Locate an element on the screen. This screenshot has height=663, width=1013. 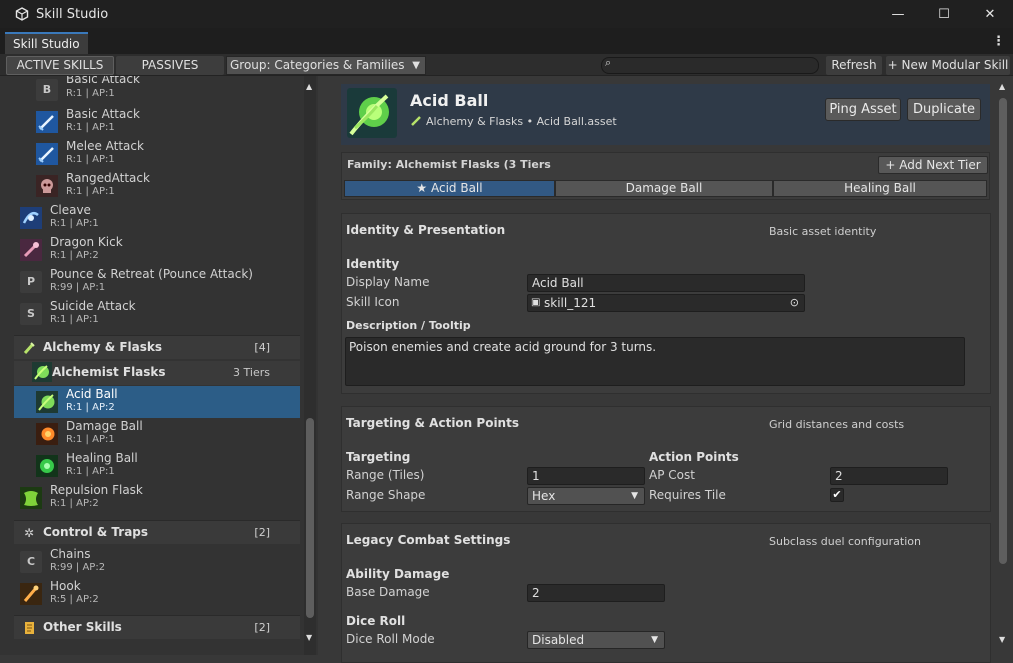
family-count: 3 Tiers is located at coordinates (251, 372).